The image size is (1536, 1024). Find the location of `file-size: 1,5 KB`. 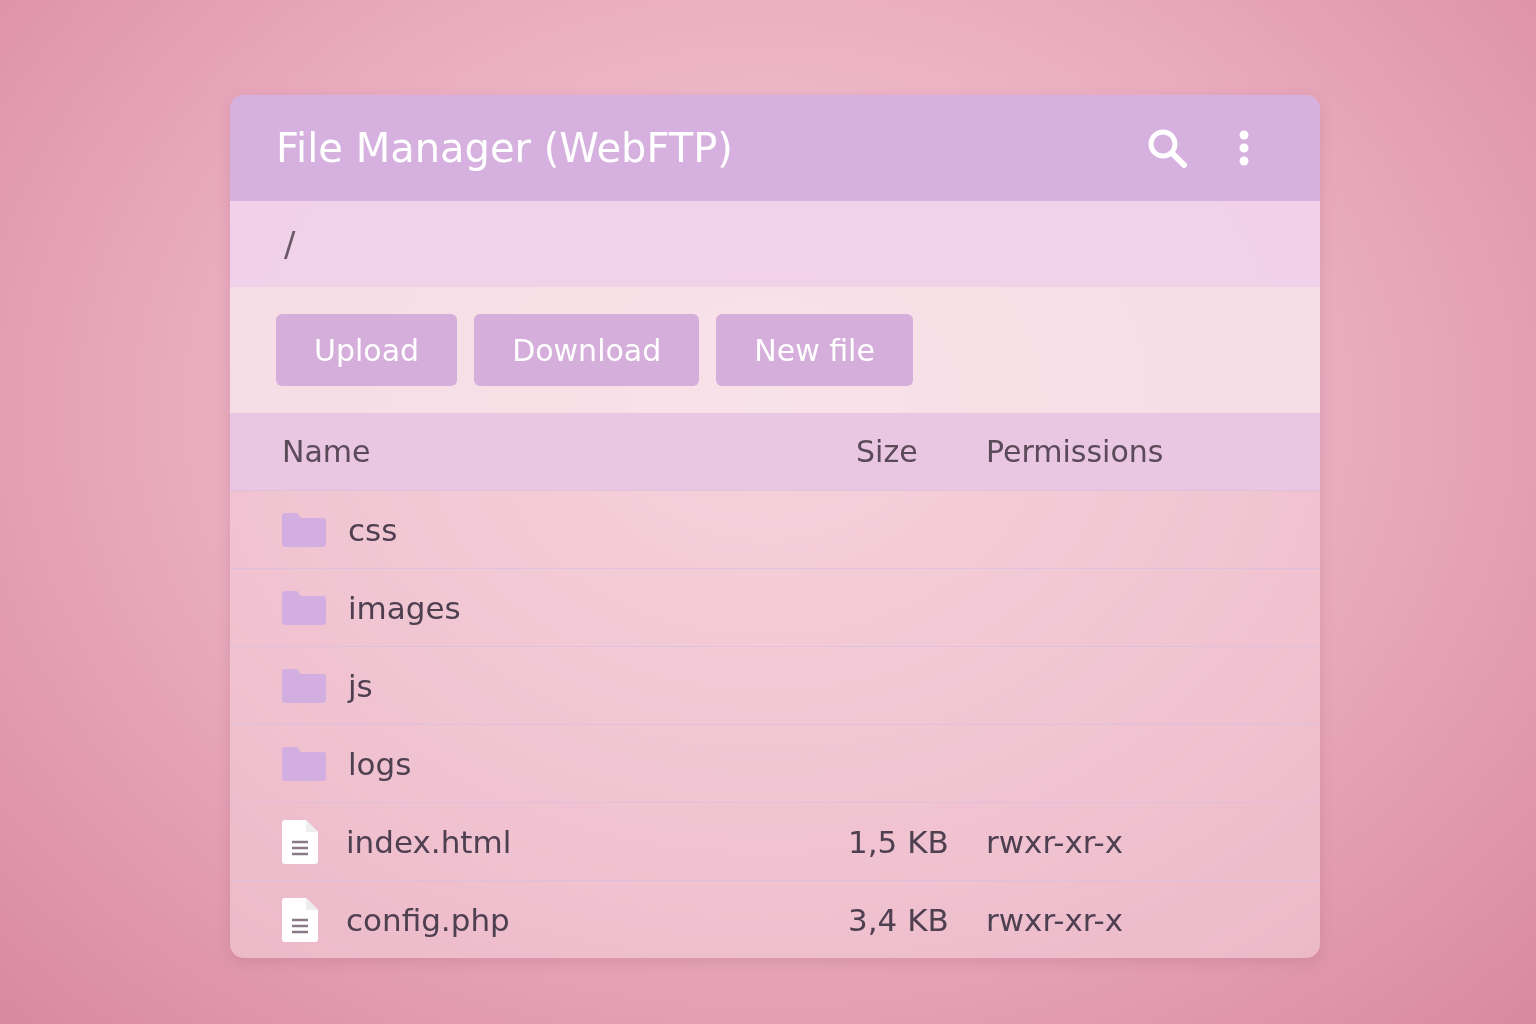

file-size: 1,5 KB is located at coordinates (898, 841).